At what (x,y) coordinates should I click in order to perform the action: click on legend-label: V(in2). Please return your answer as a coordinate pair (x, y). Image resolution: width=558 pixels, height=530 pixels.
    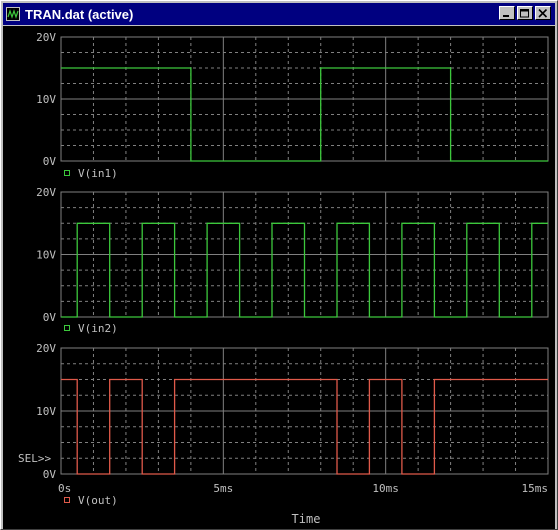
    Looking at the image, I should click on (98, 328).